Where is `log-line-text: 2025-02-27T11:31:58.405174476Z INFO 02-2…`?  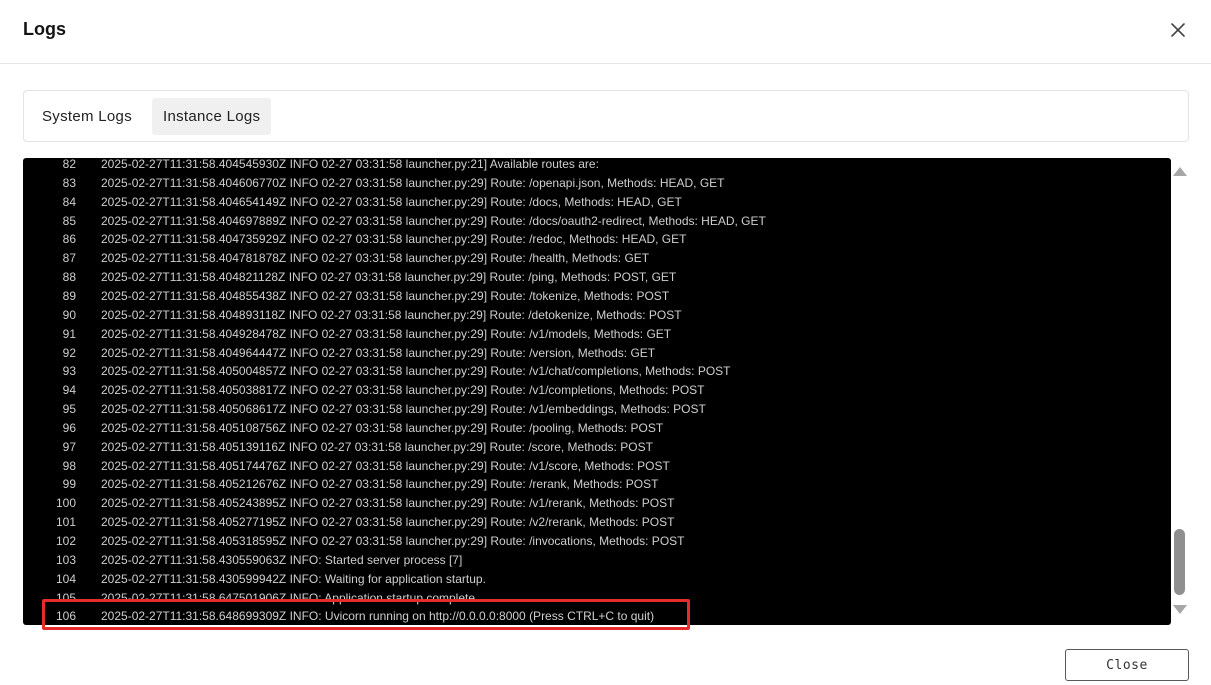
log-line-text: 2025-02-27T11:31:58.405174476Z INFO 02-2… is located at coordinates (385, 465).